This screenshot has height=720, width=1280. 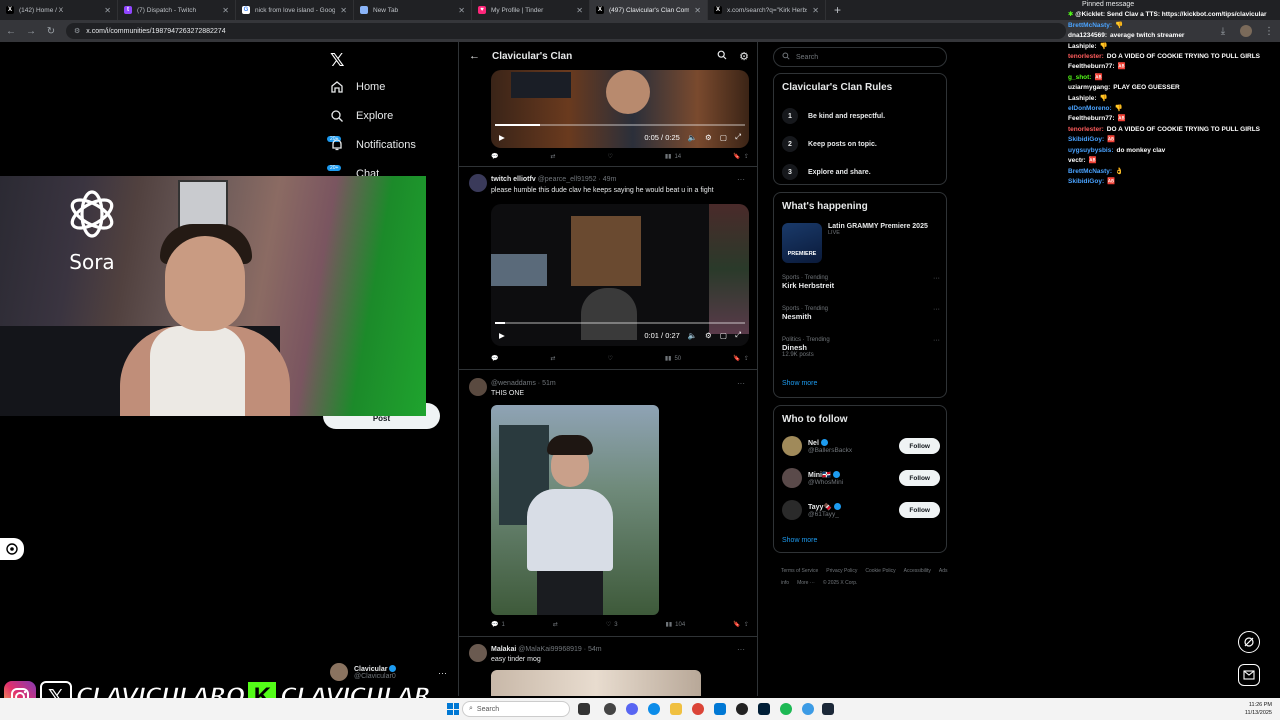 I want to click on chat-username: dna1234569:, so click(x=1087, y=35).